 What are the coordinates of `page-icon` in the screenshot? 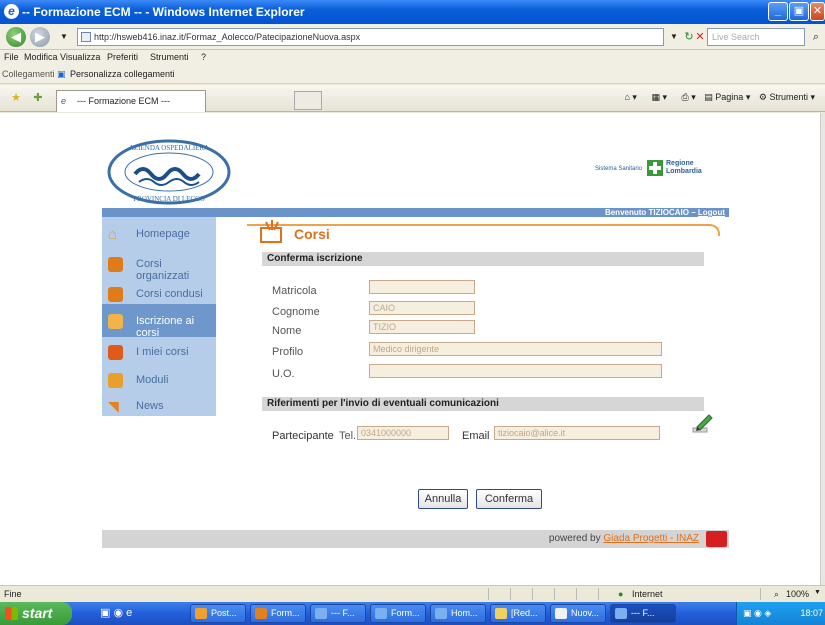 It's located at (86, 37).